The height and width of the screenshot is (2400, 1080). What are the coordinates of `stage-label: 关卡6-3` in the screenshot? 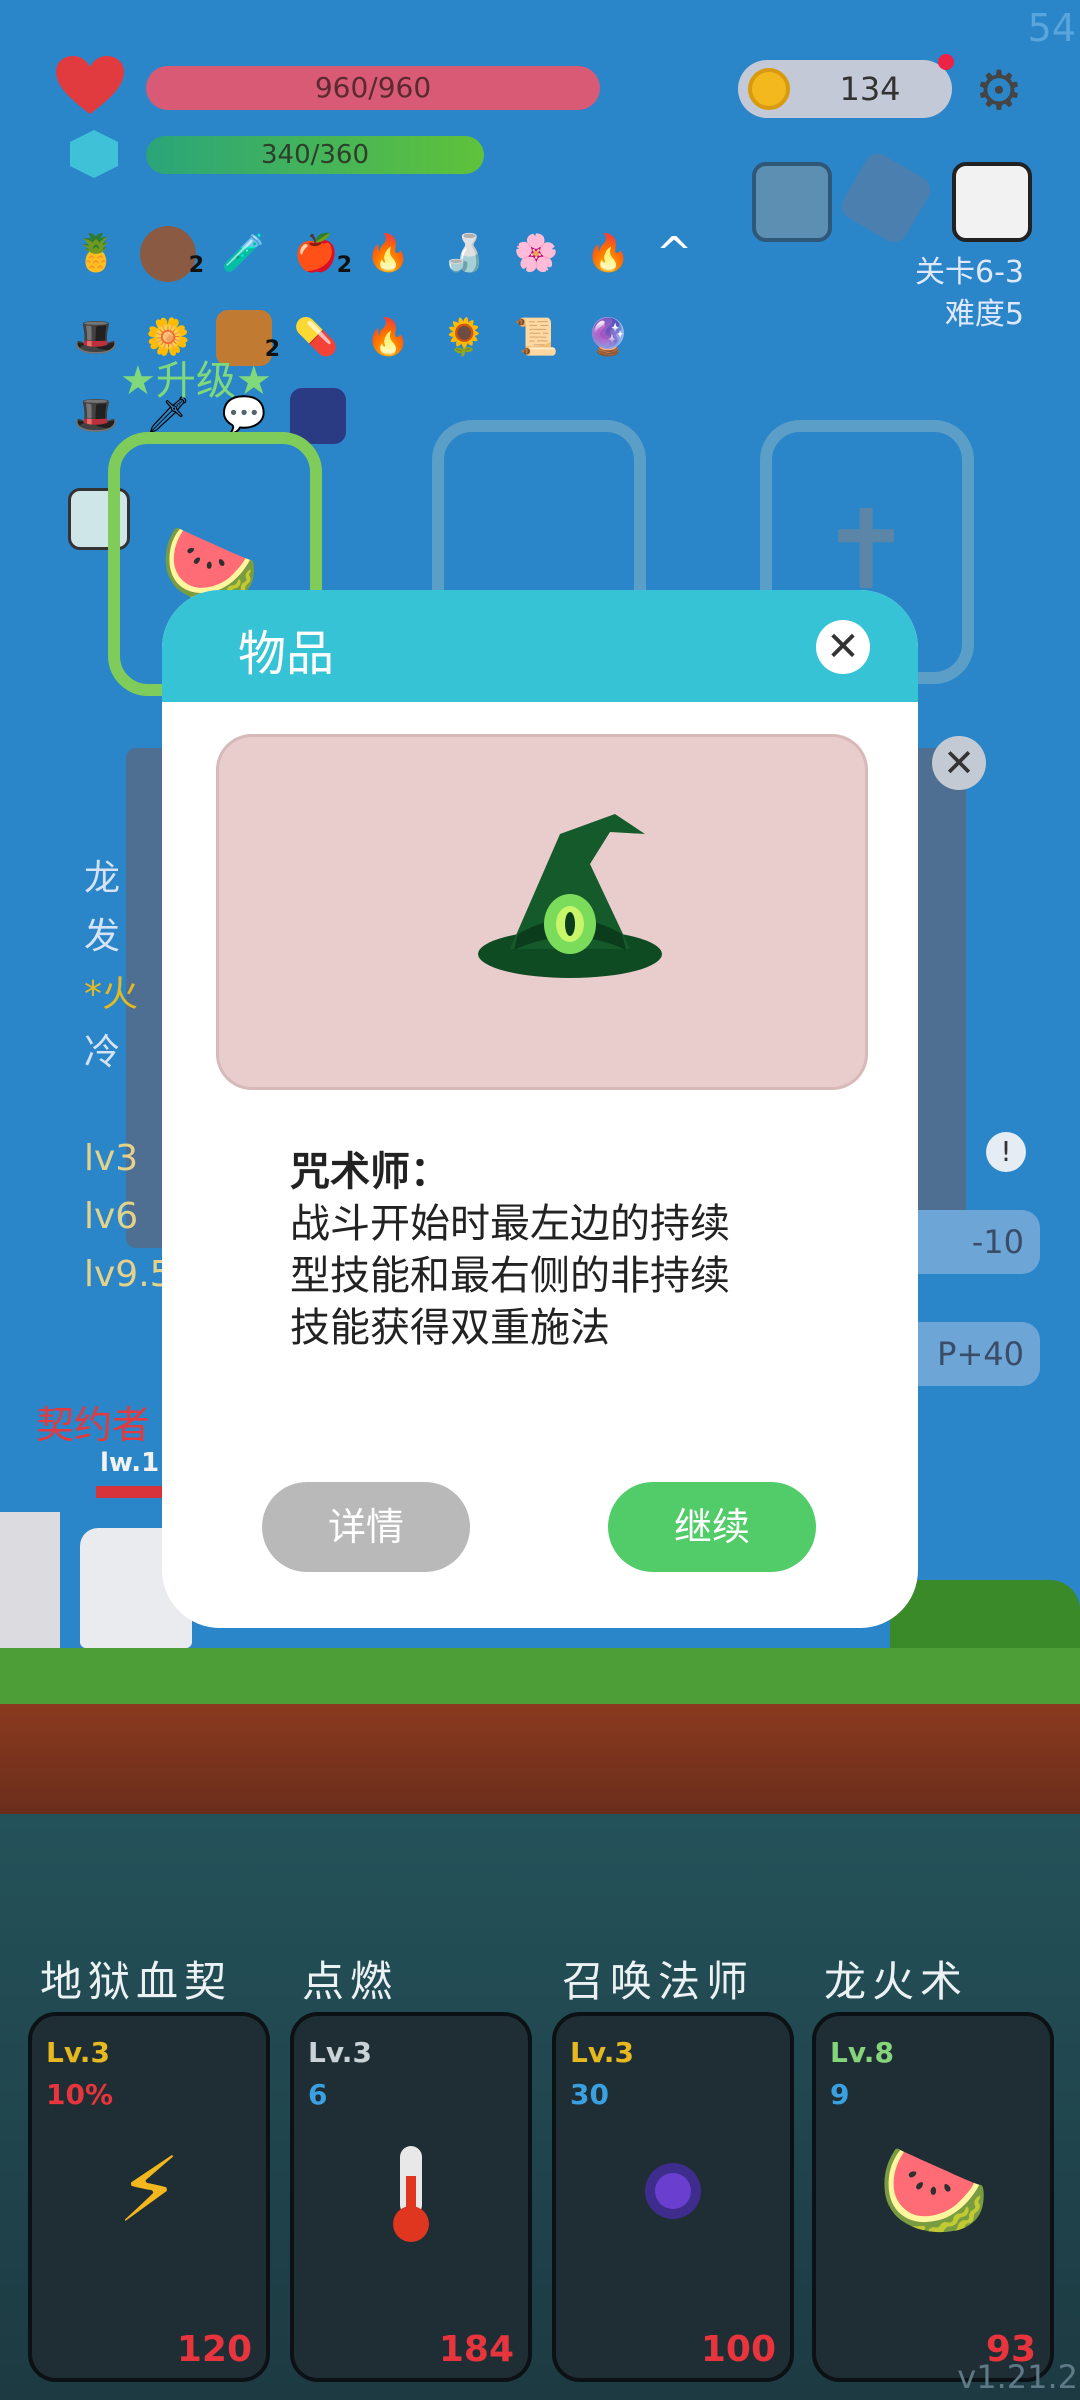 It's located at (969, 272).